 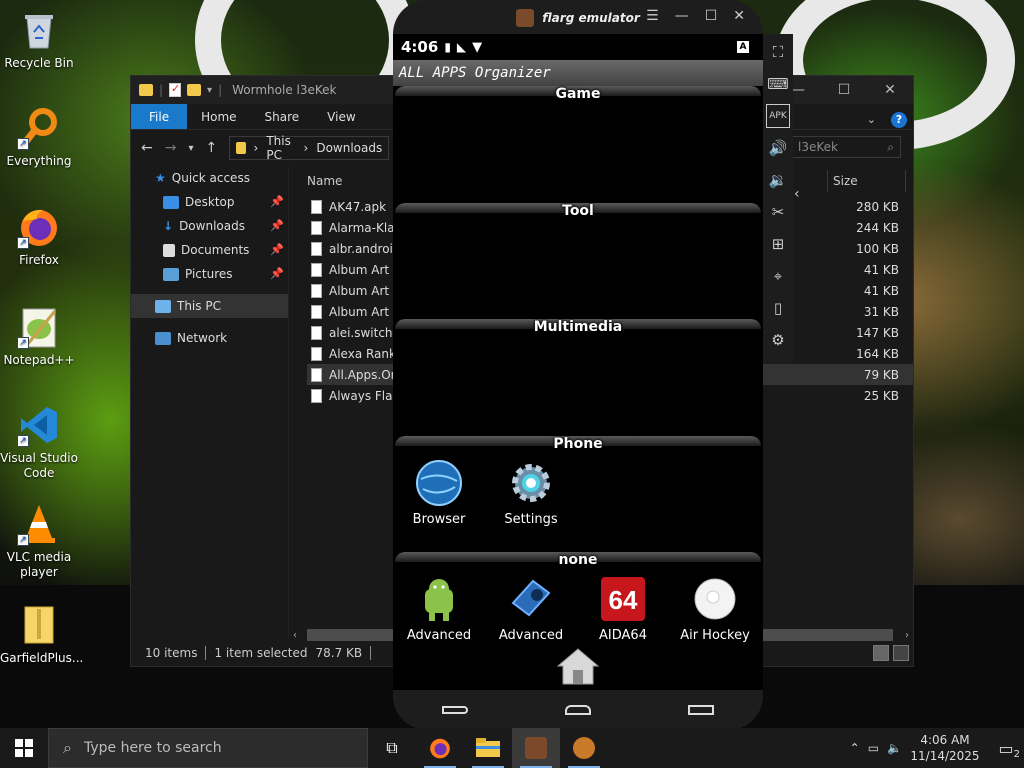 I want to click on system-tray: ⌃ ▭ 🔈 4:06 AM 11/14/2025 ▭ 2, so click(x=937, y=748).